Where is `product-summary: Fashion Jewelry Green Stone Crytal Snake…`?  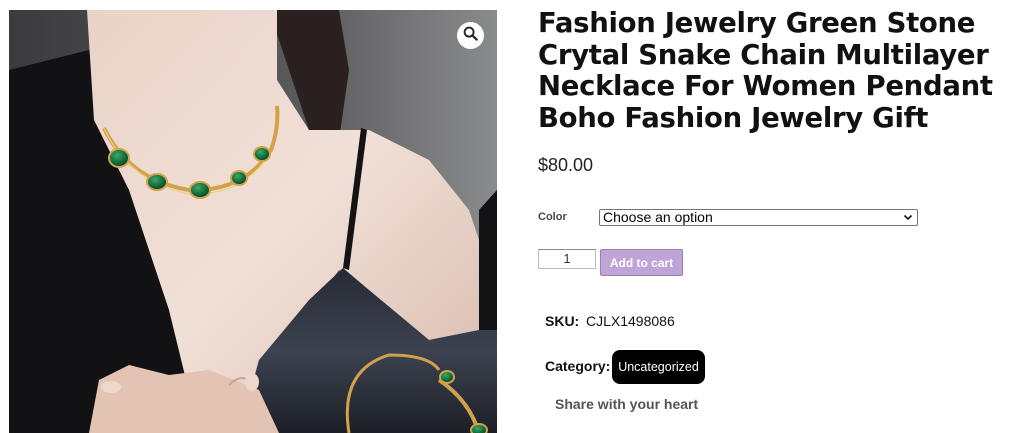 product-summary: Fashion Jewelry Green Stone Crytal Snake… is located at coordinates (778, 71).